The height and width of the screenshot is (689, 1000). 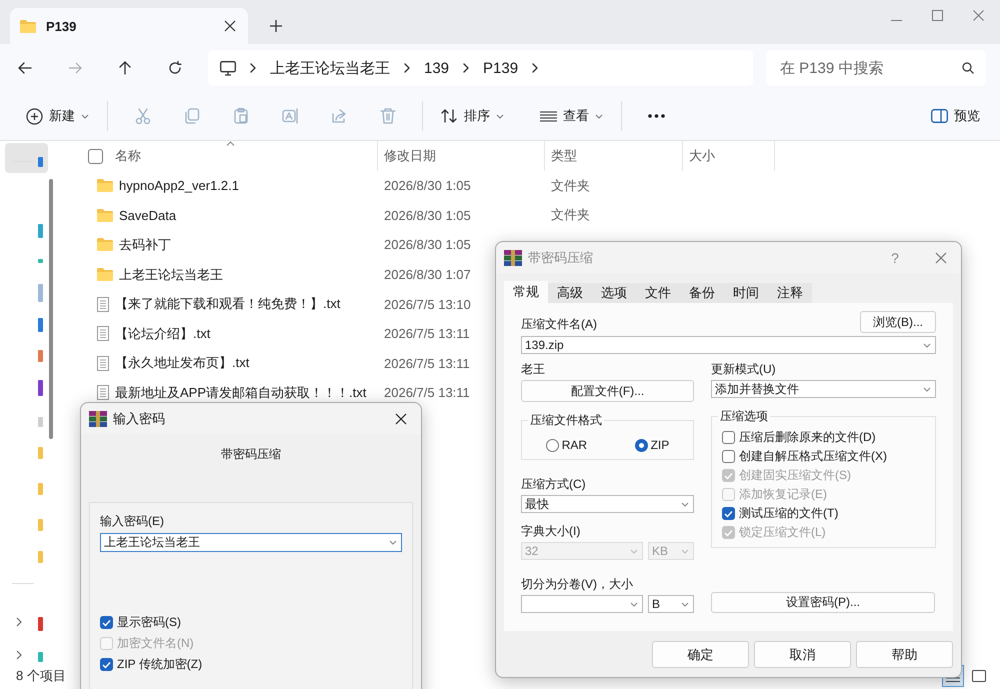 What do you see at coordinates (575, 445) in the screenshot?
I see `radio-label: RAR` at bounding box center [575, 445].